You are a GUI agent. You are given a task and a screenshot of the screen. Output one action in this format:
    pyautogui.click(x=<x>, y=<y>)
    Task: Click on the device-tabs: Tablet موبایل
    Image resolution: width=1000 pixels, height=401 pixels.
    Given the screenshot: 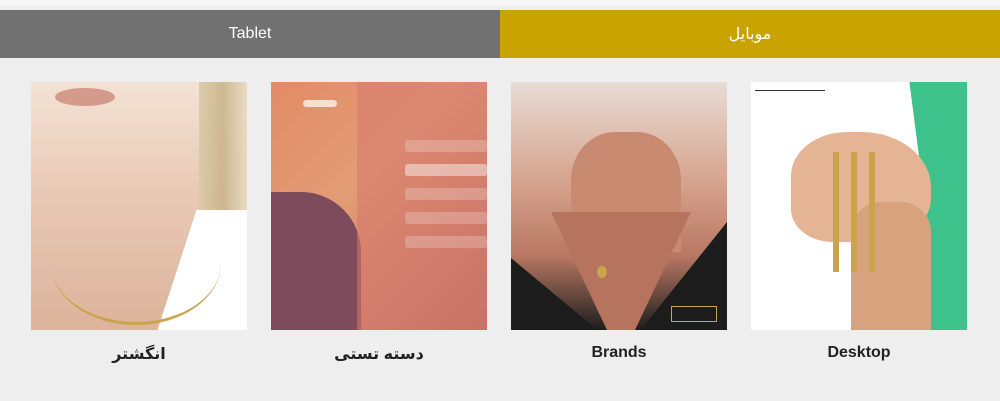 What is the action you would take?
    pyautogui.click(x=500, y=34)
    